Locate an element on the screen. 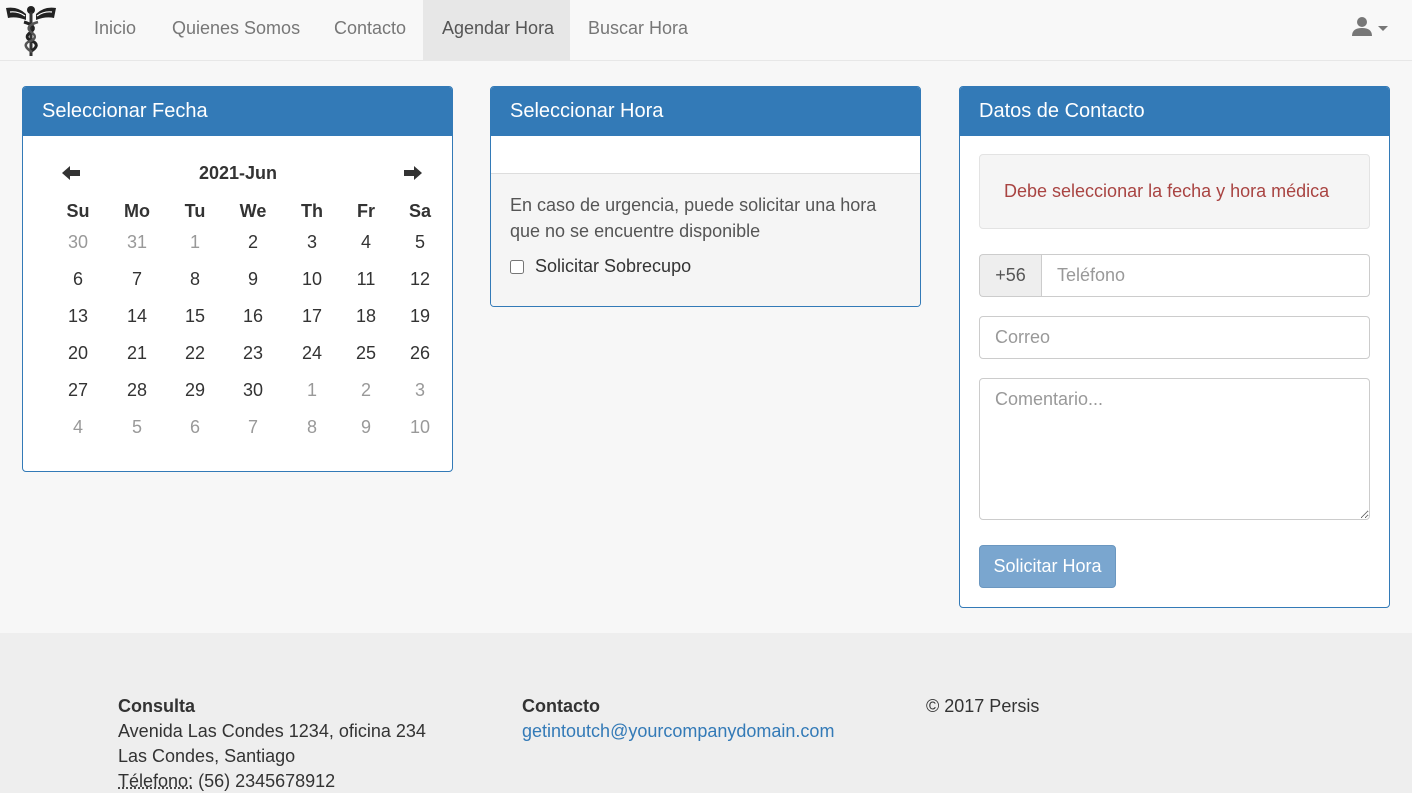  calendar-day: 22 is located at coordinates (195, 353).